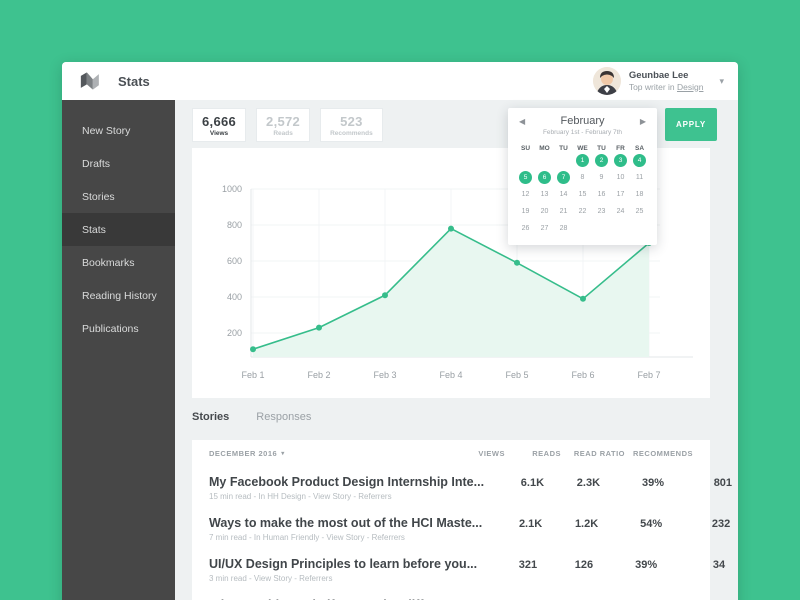 The height and width of the screenshot is (600, 800). What do you see at coordinates (318, 375) in the screenshot?
I see `x-tick-label: Feb 2` at bounding box center [318, 375].